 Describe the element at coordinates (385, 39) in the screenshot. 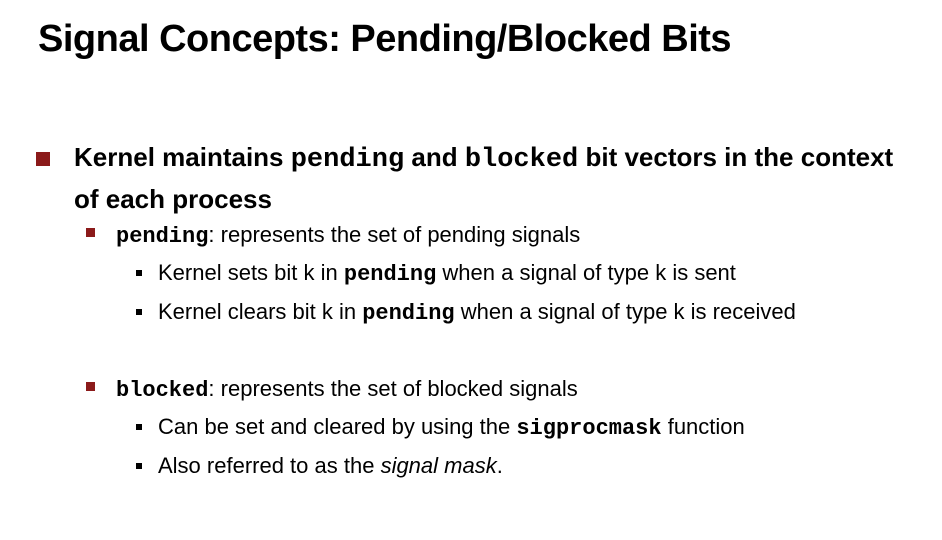

I see `slide-title: Signal Concepts: Pending/Blocked Bits` at that location.